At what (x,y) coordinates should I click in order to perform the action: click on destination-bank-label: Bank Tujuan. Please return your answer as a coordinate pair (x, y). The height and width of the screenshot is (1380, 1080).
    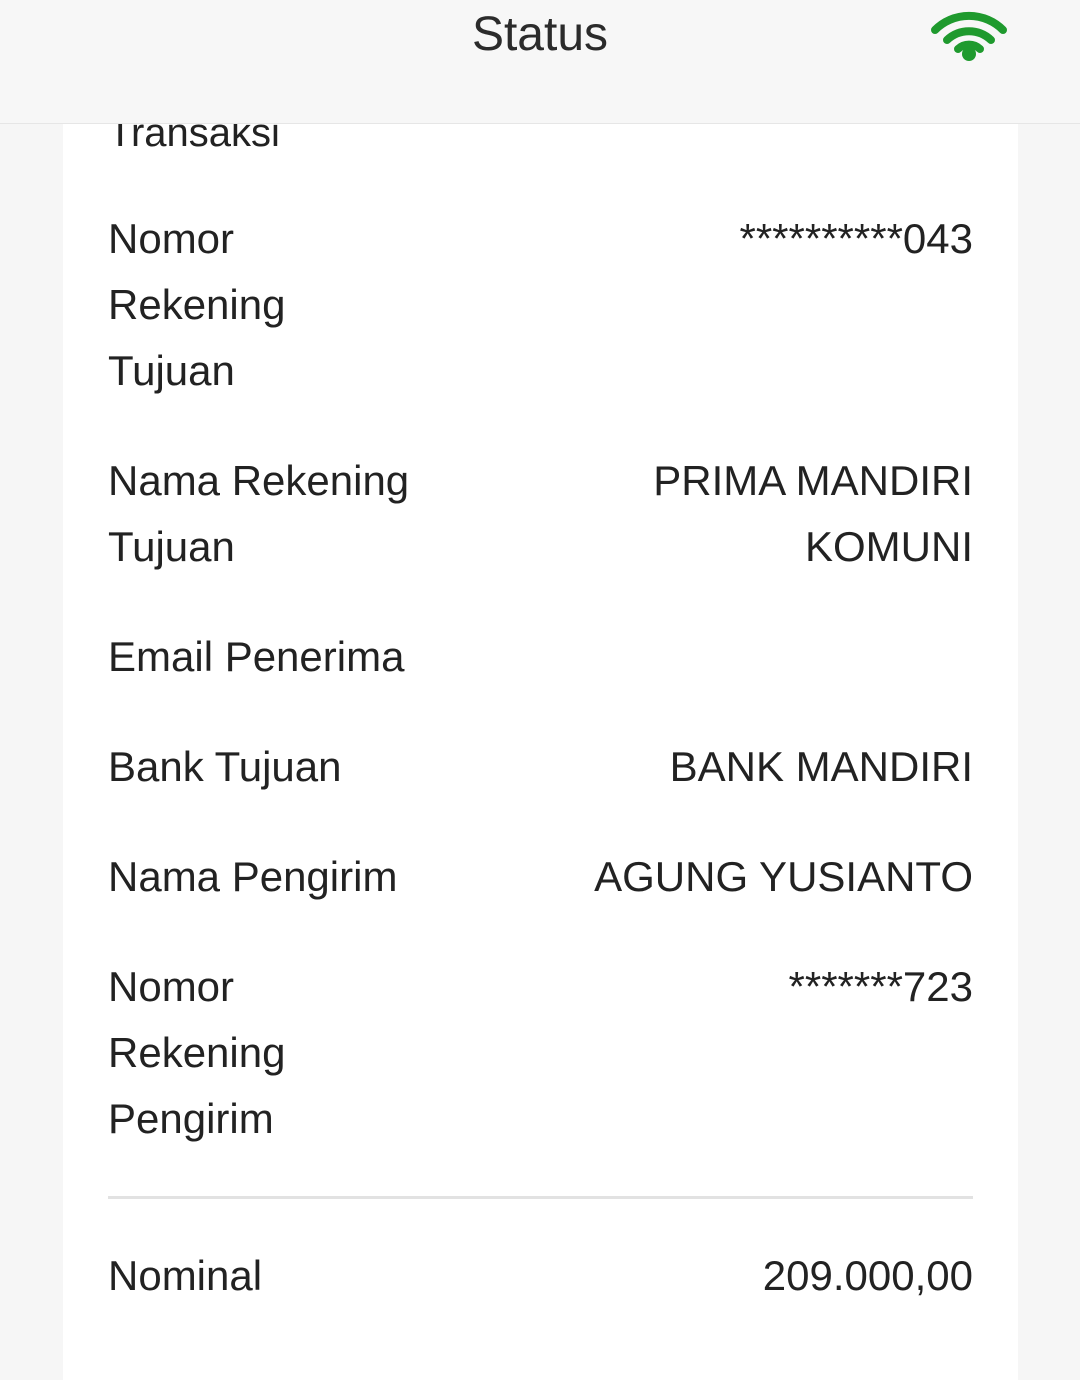
    Looking at the image, I should click on (225, 767).